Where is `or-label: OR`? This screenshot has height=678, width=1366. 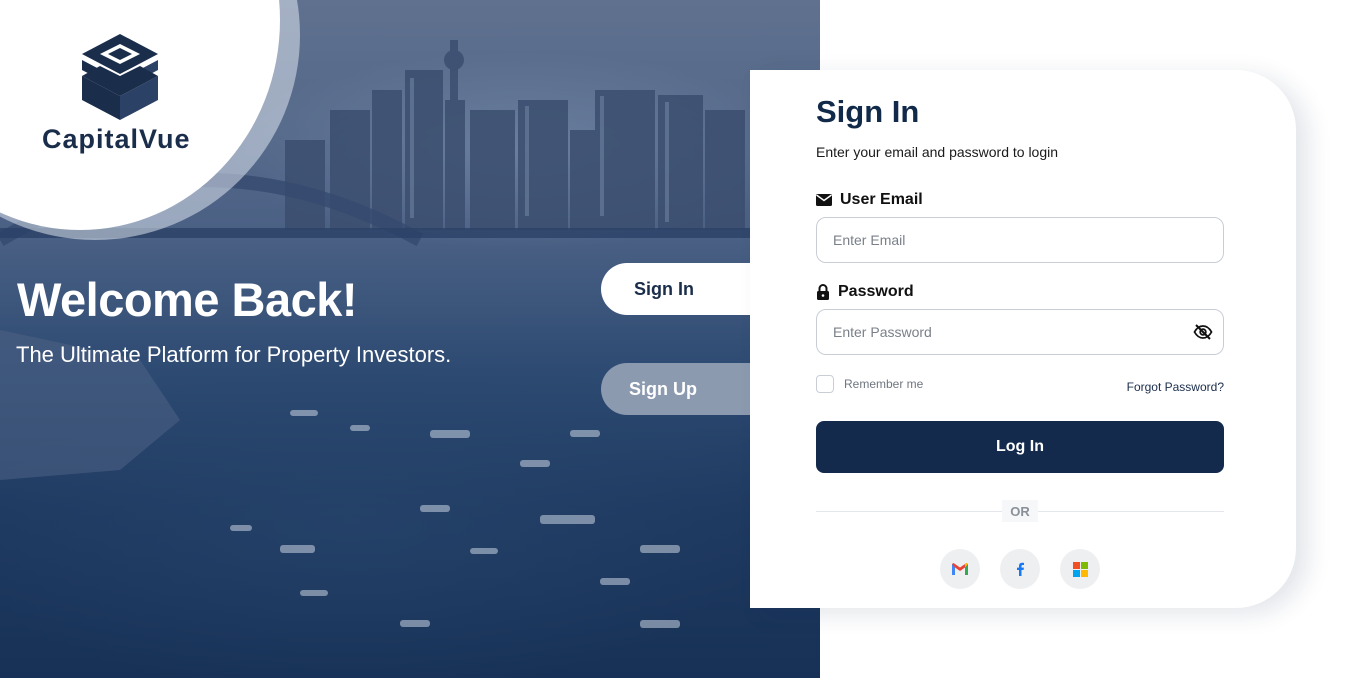
or-label: OR is located at coordinates (1020, 511).